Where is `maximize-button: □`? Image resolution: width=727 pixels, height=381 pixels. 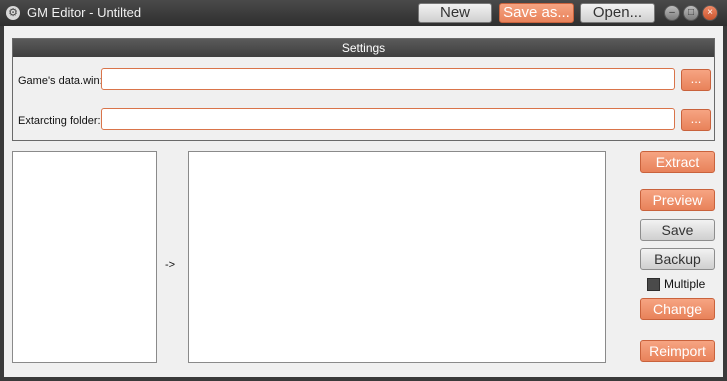
maximize-button: □ is located at coordinates (691, 13).